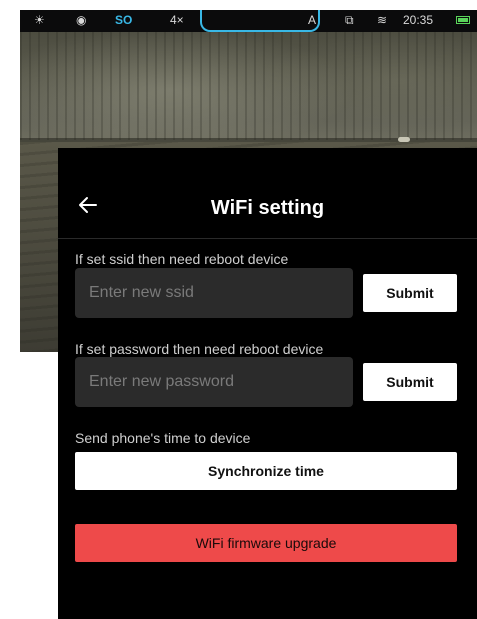 The height and width of the screenshot is (619, 477). Describe the element at coordinates (260, 21) in the screenshot. I see `status-notch` at that location.